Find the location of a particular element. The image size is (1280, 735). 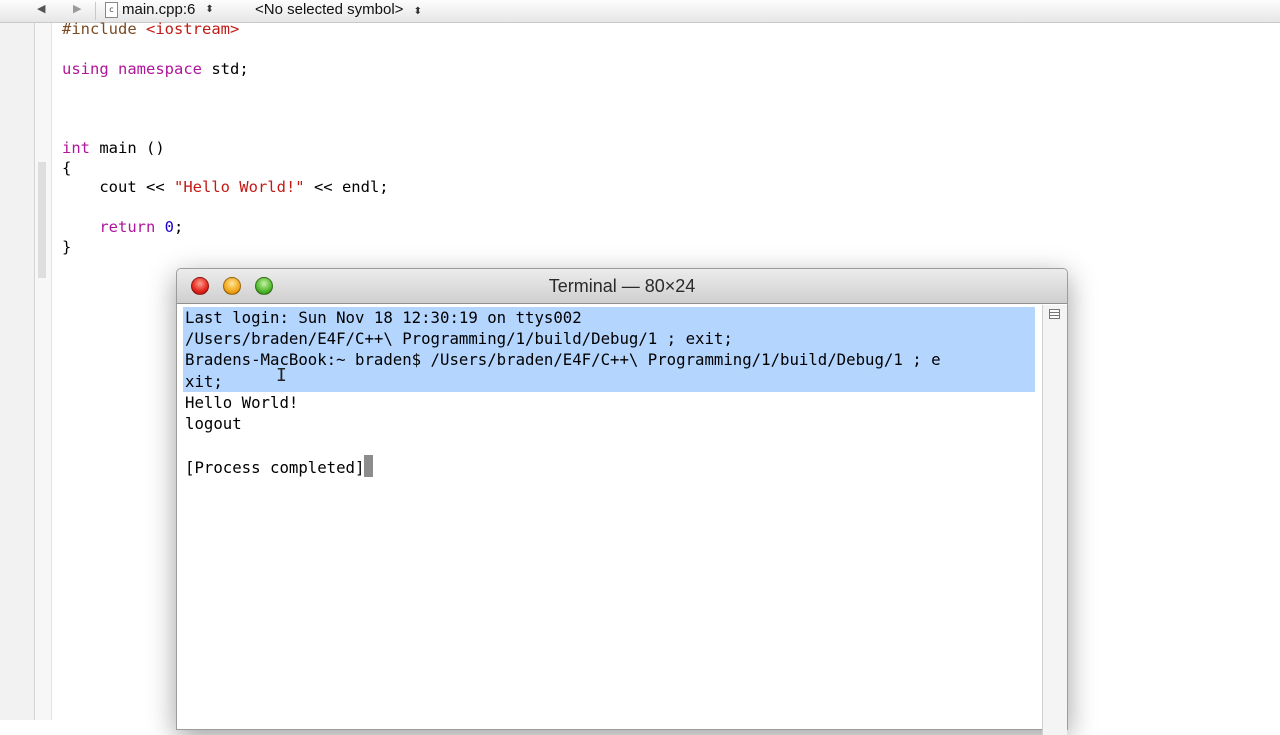

terminal-line-text: [Process completed] is located at coordinates (275, 468).